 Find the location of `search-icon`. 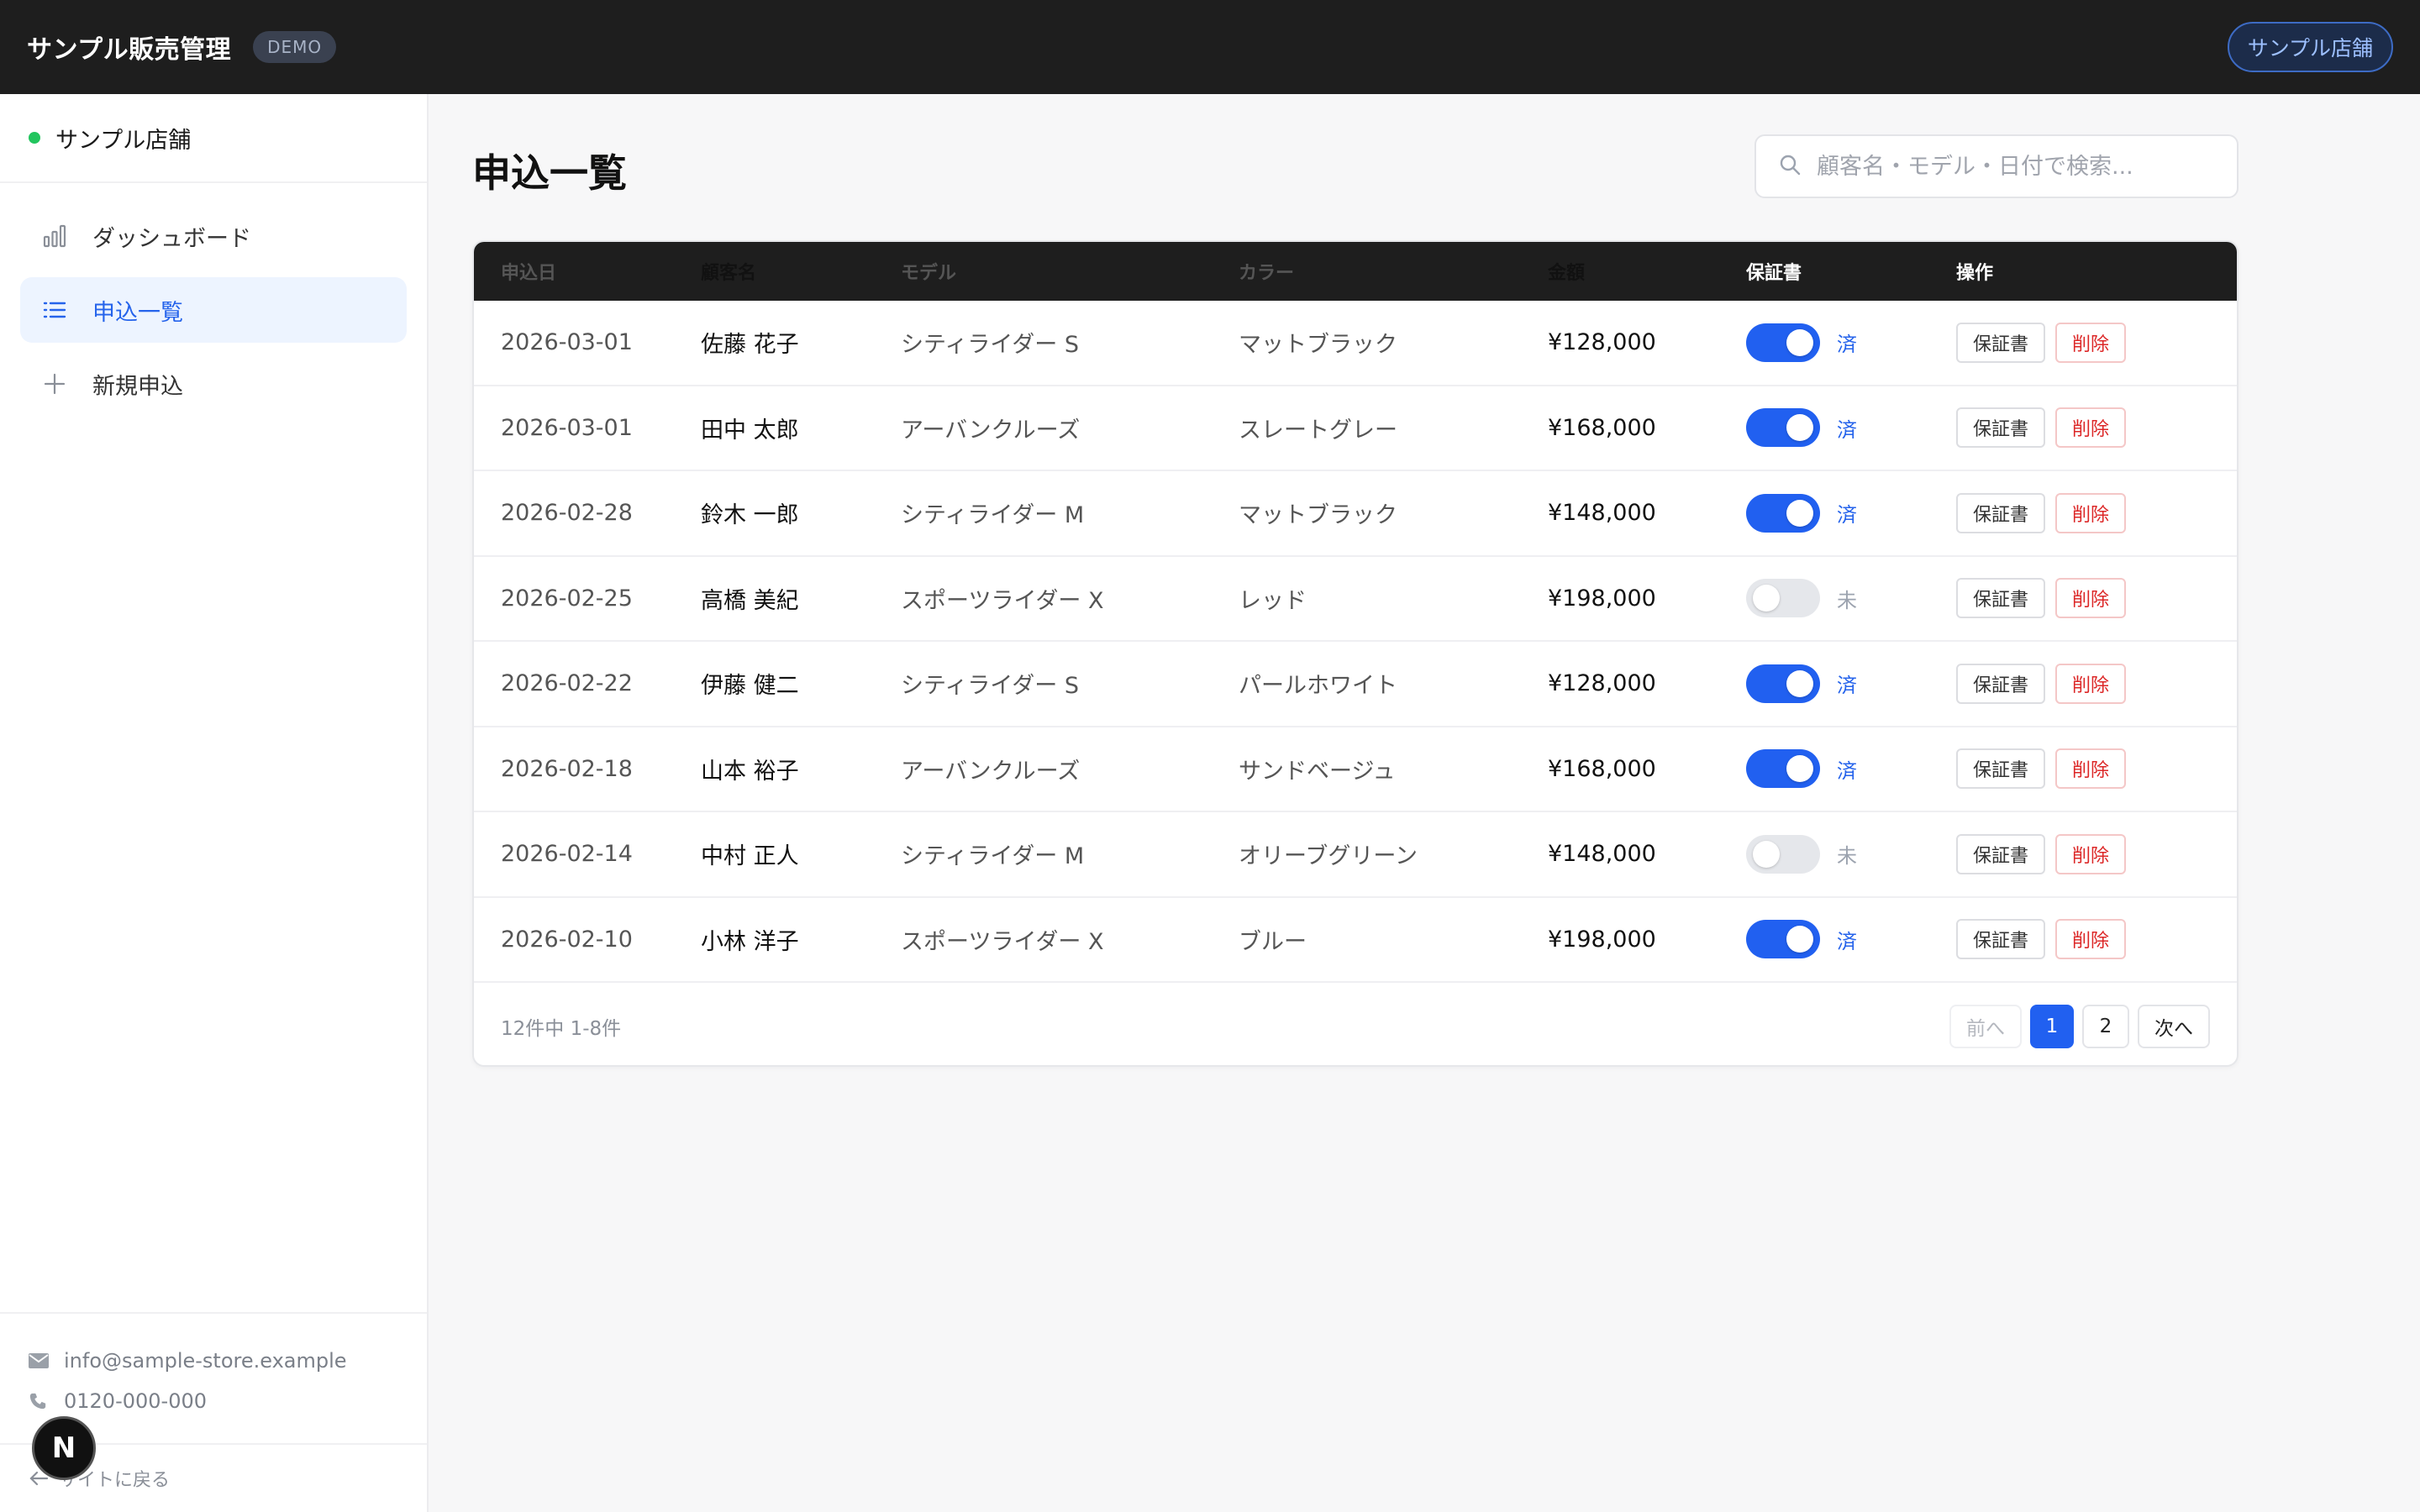

search-icon is located at coordinates (1790, 166).